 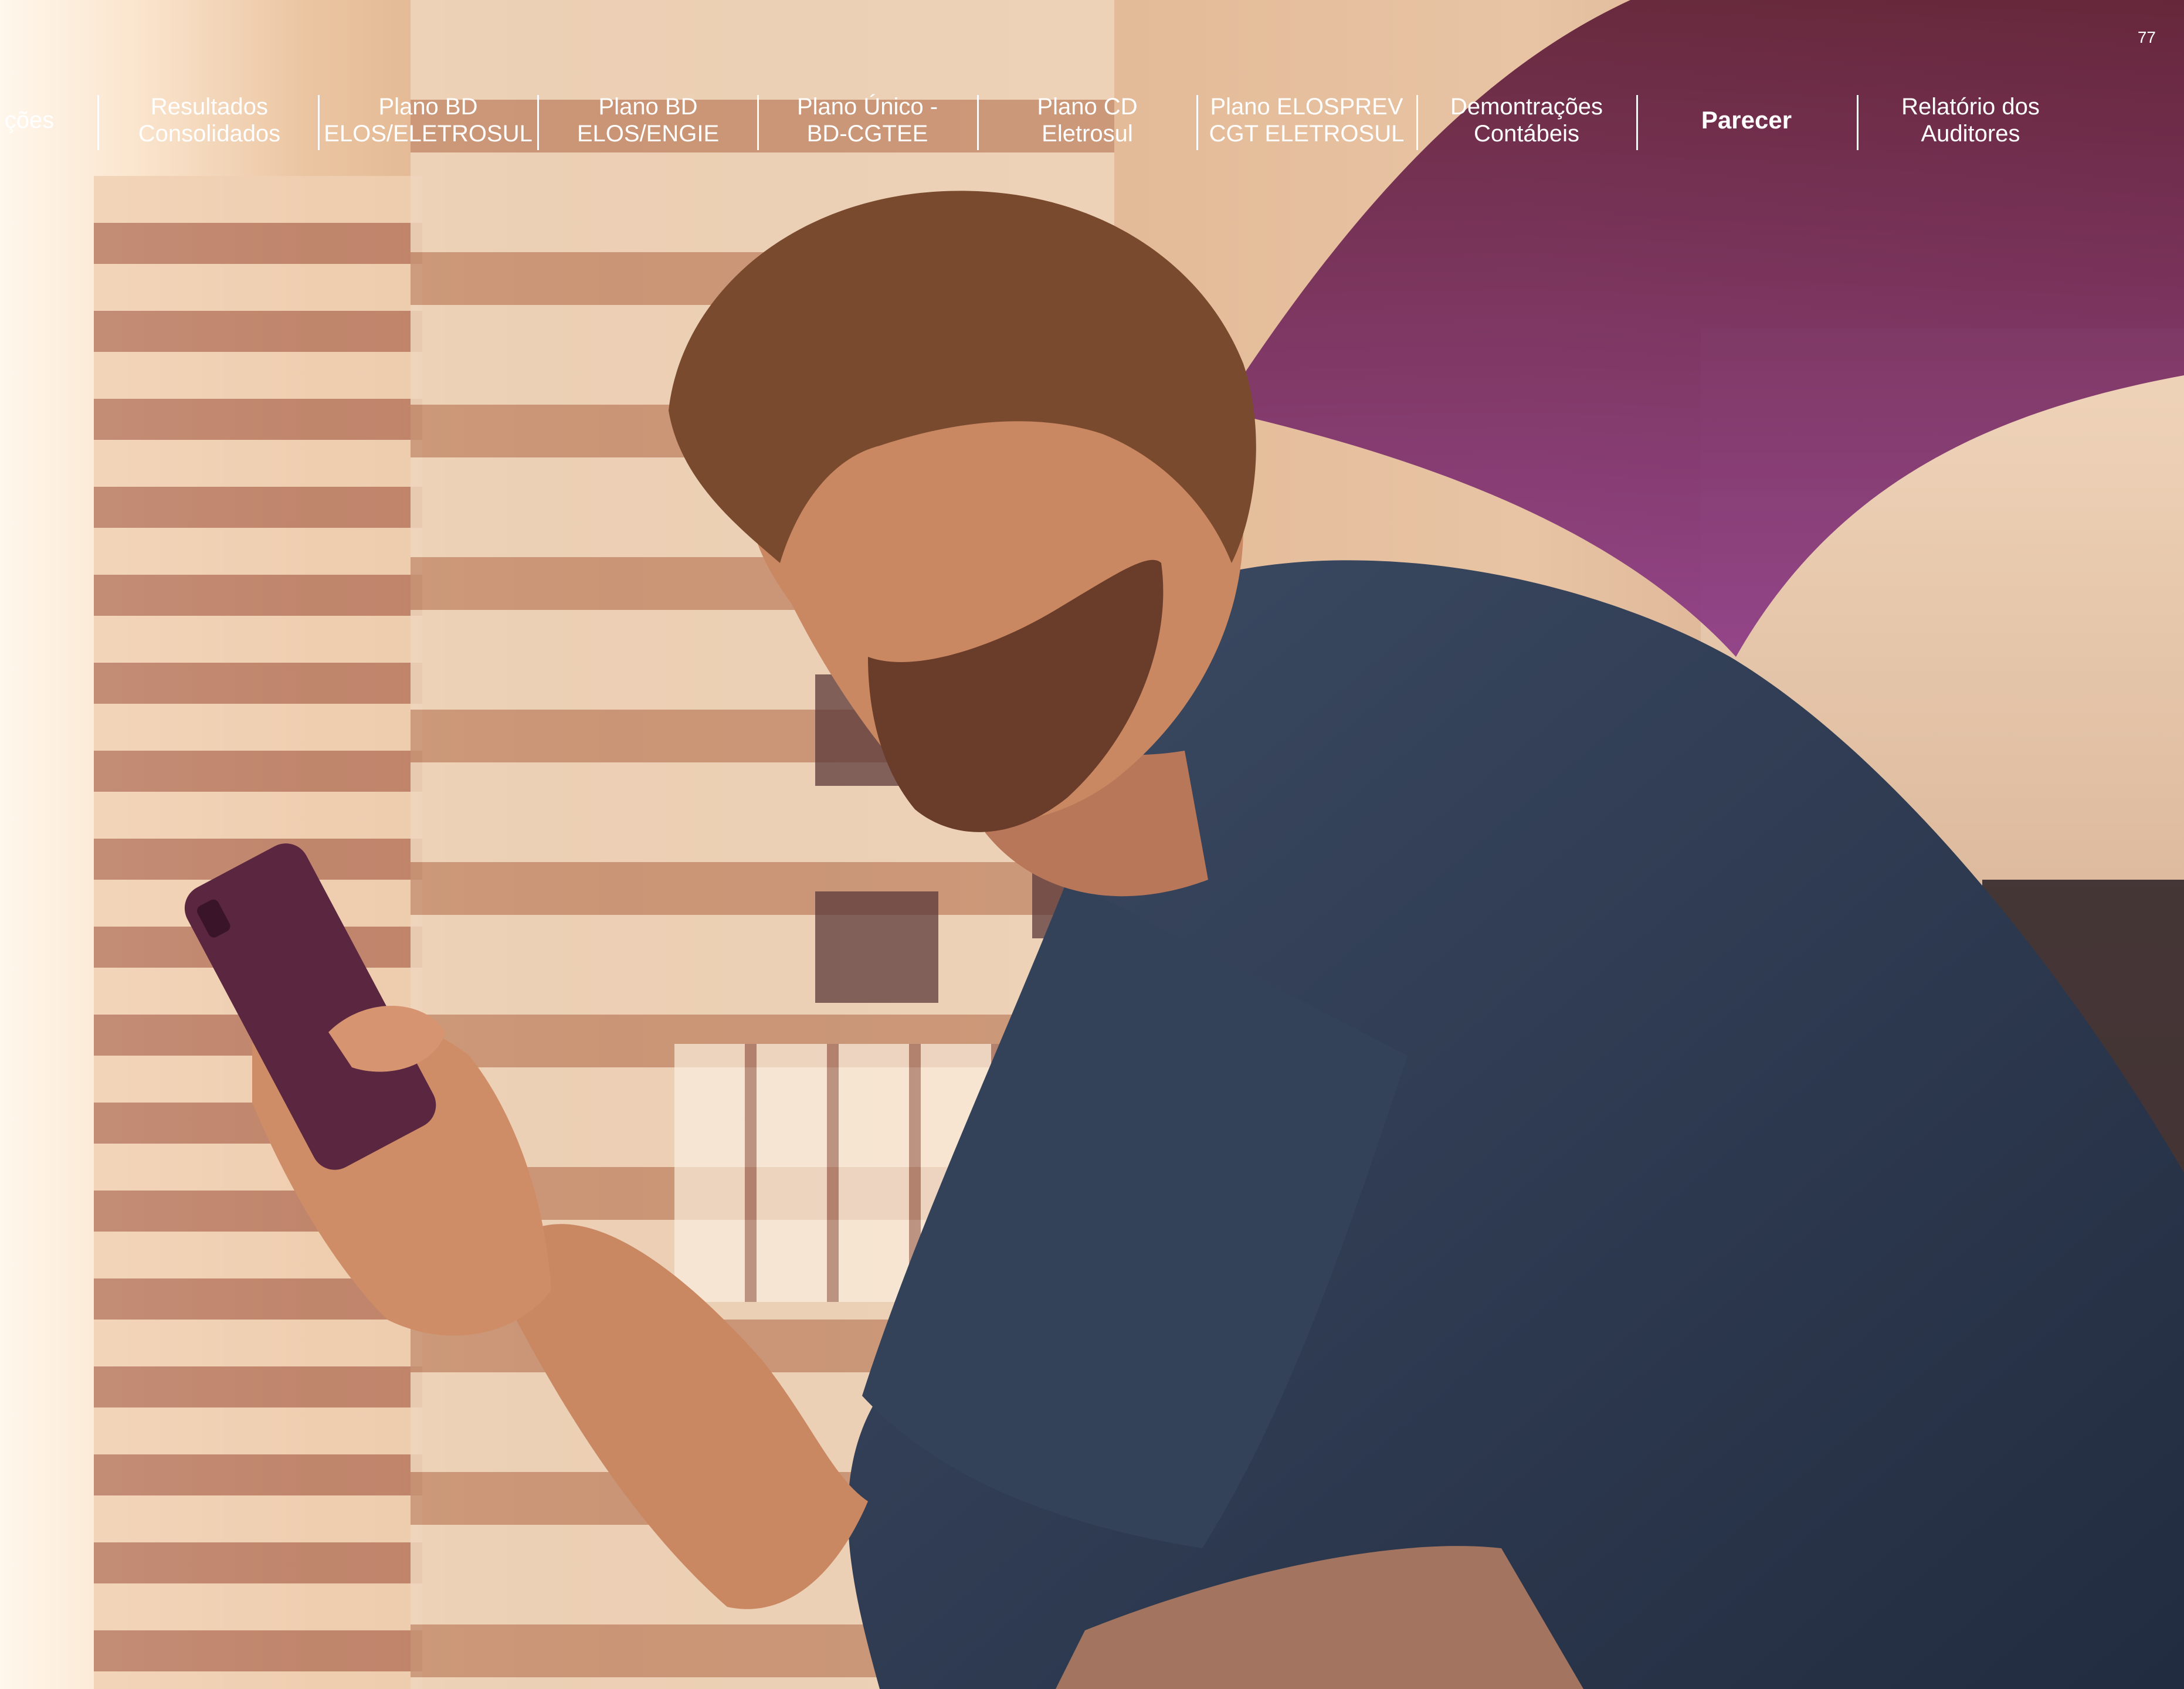 I want to click on nav-item-resultados-consolidados: Resultados Consolidados, so click(x=209, y=120).